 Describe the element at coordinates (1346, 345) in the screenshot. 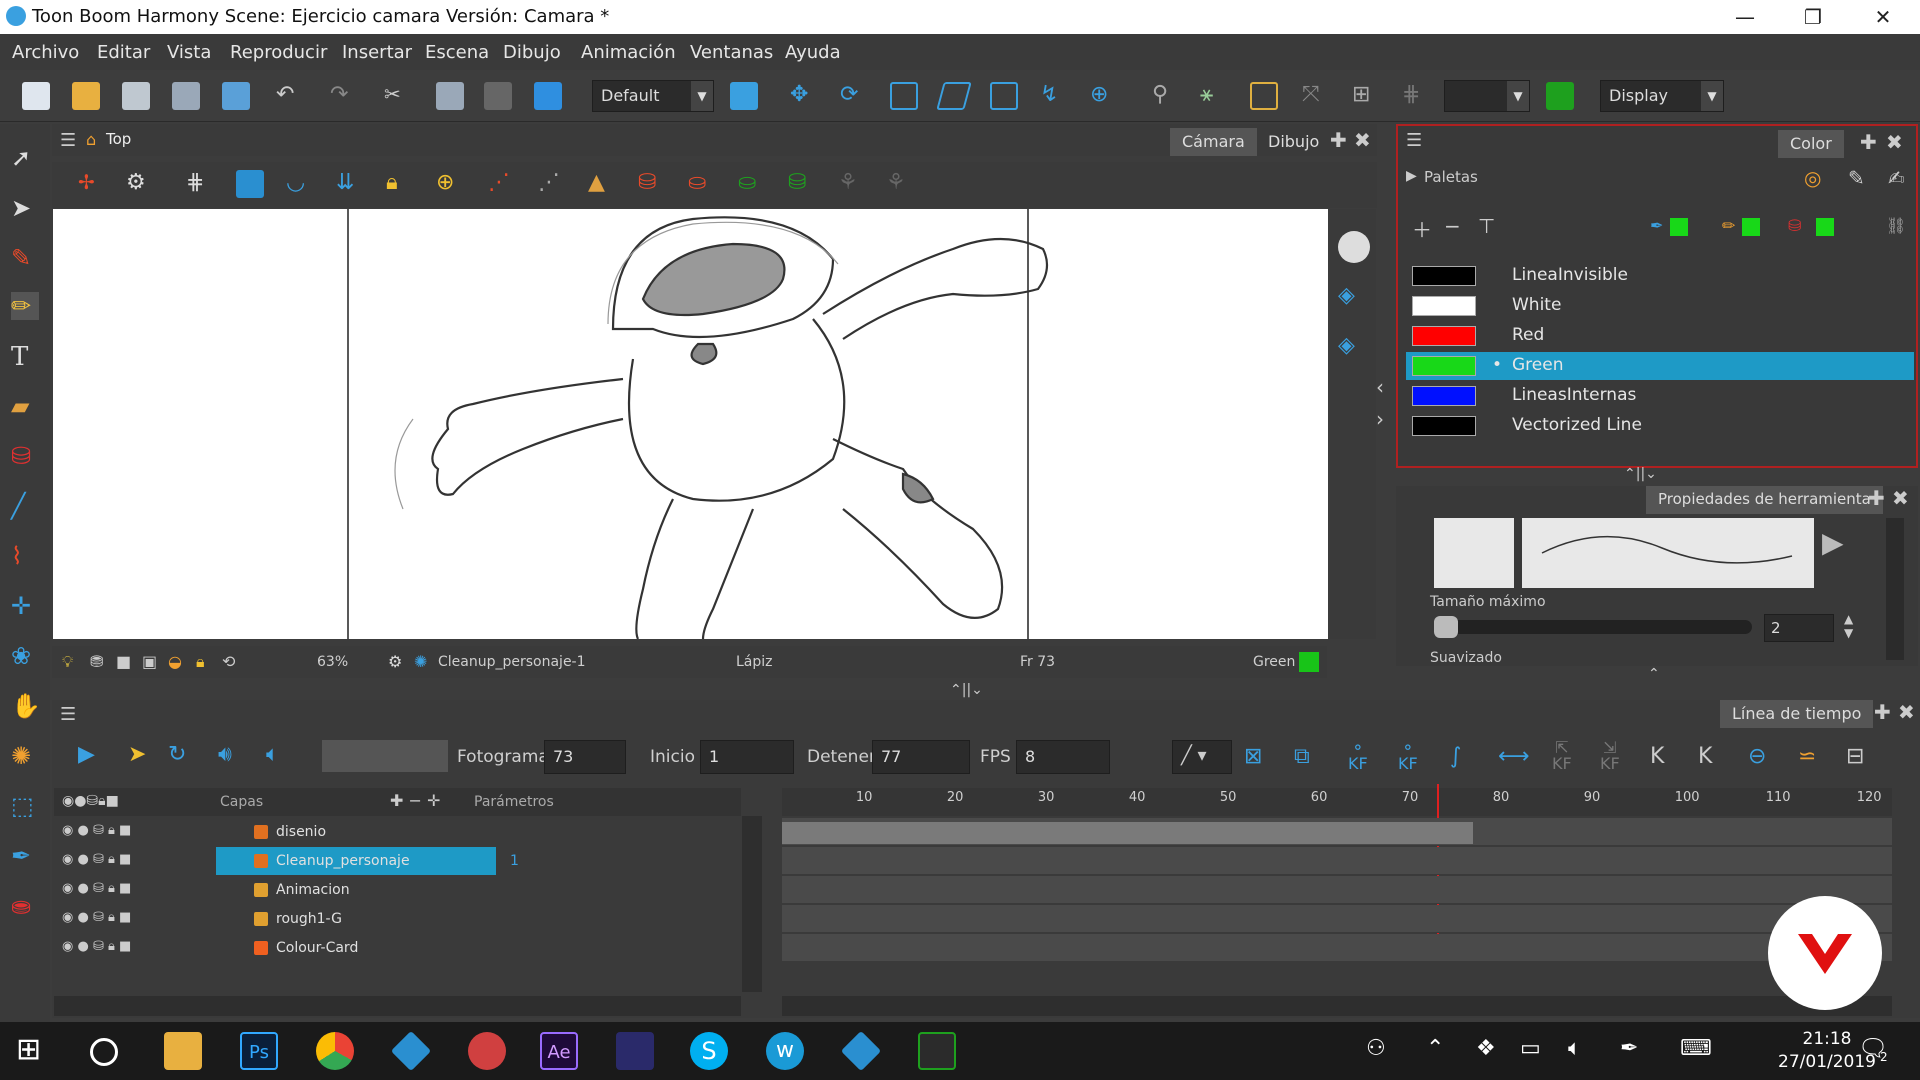

I see `layer-stack-alt-icon: ◈` at that location.